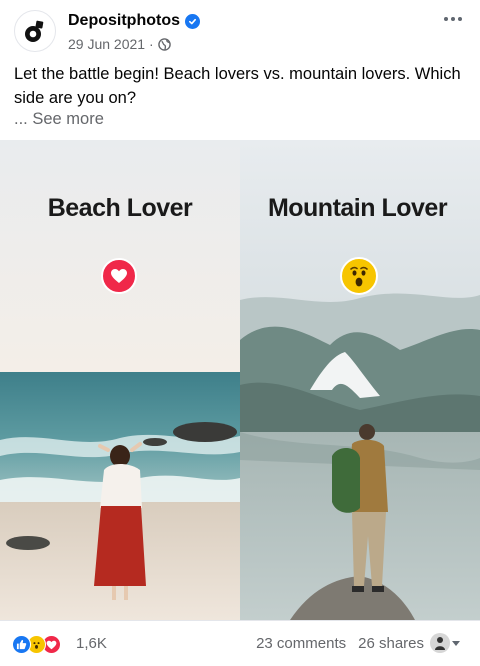  I want to click on viewer-avatar, so click(440, 643).